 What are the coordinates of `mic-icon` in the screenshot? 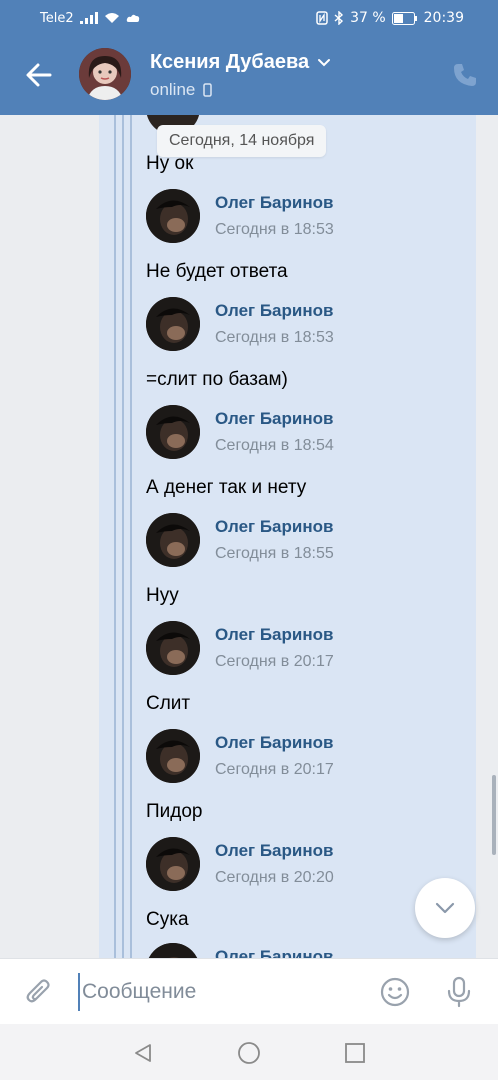 It's located at (459, 992).